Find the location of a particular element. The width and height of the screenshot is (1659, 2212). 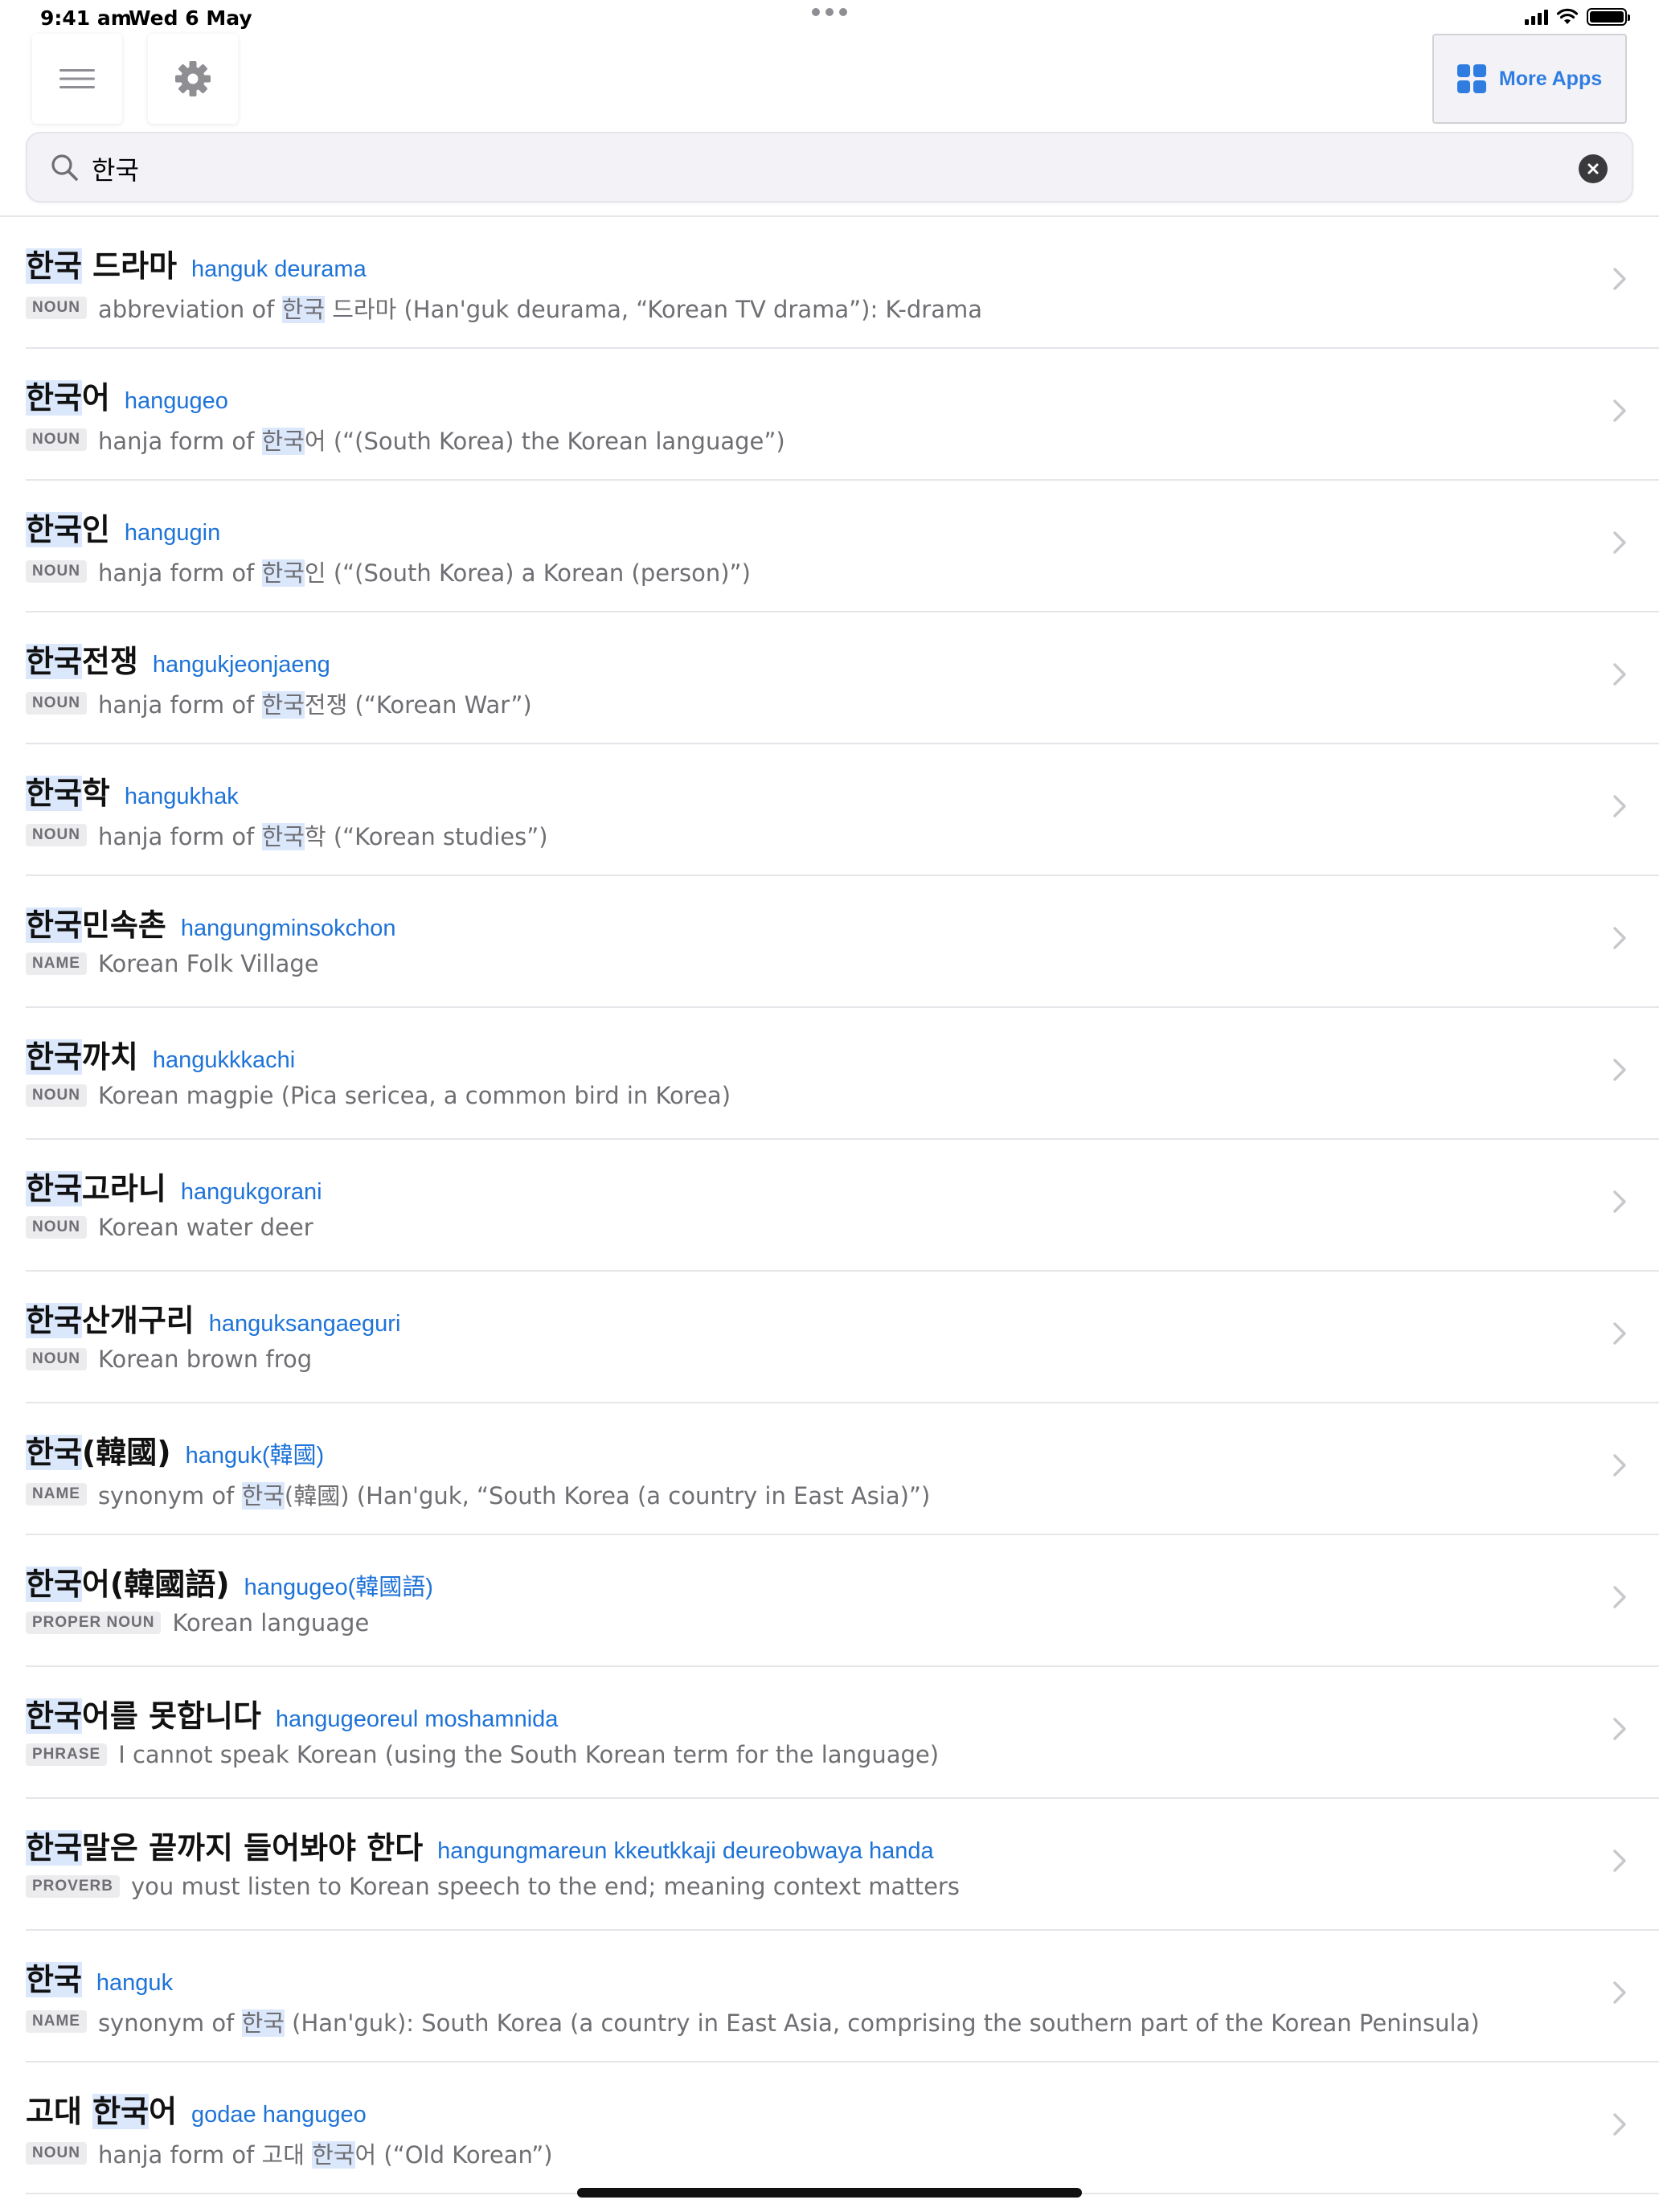

definition-text: hanja form of 고대 한국어 (“Old Korean”) is located at coordinates (325, 2153).